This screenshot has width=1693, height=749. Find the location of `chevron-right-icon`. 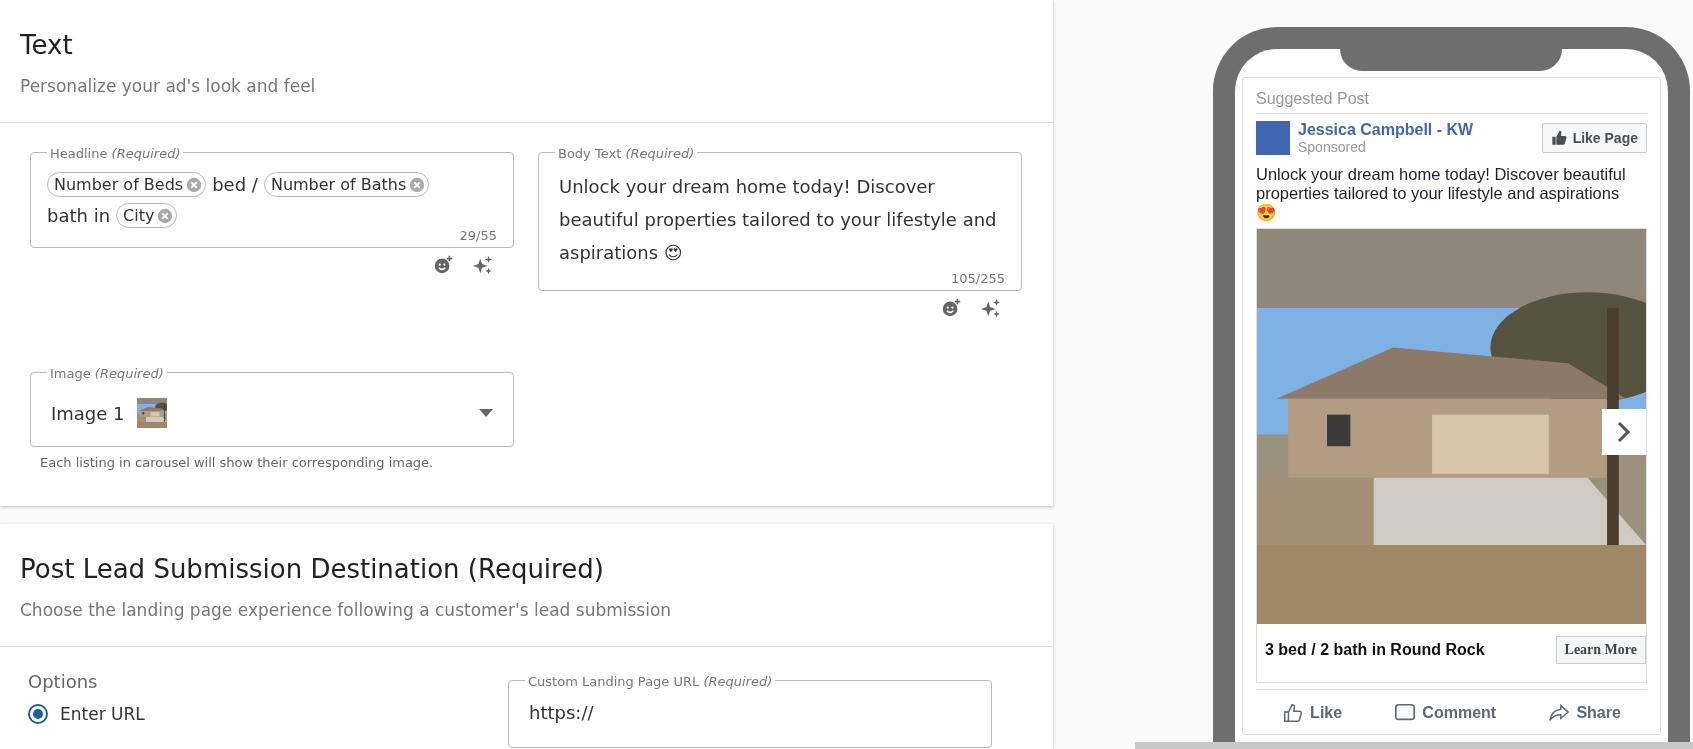

chevron-right-icon is located at coordinates (1624, 431).